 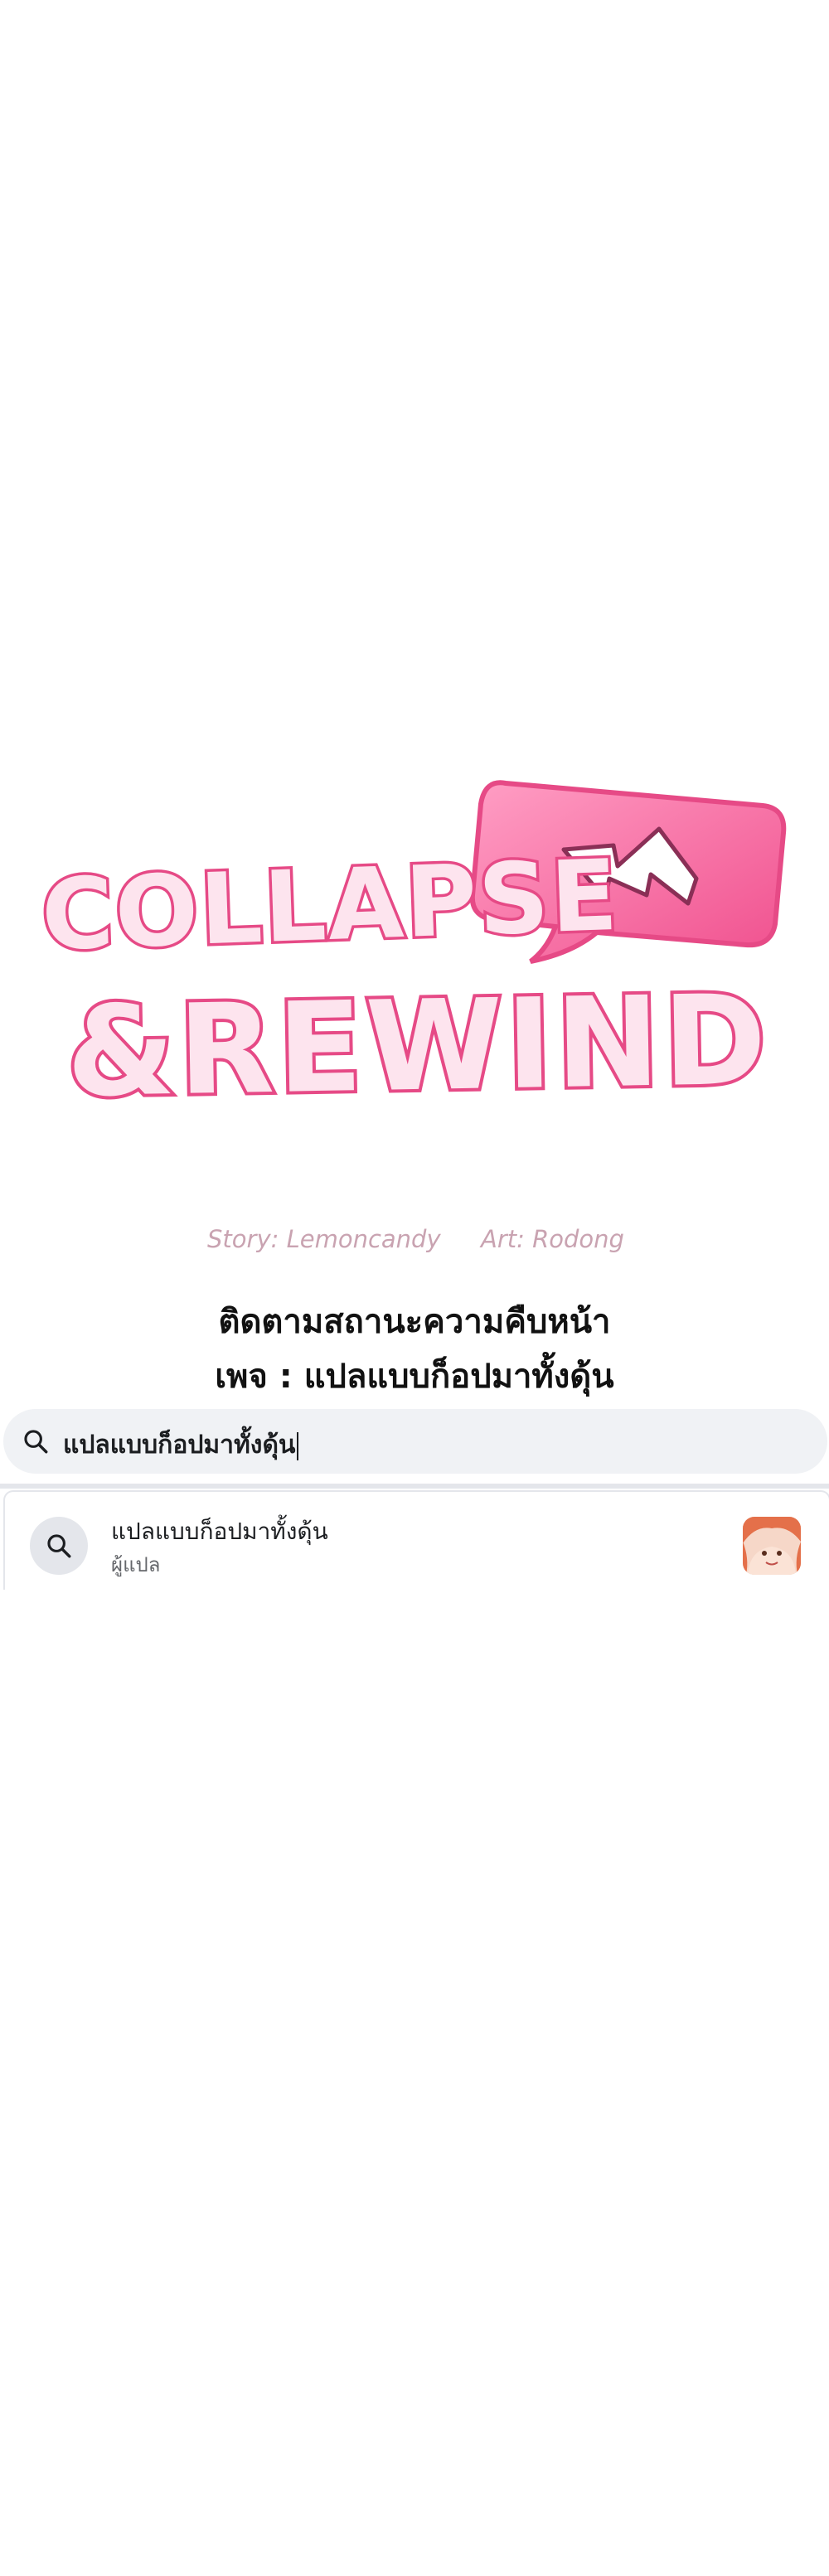 I want to click on avatar-image, so click(x=772, y=1546).